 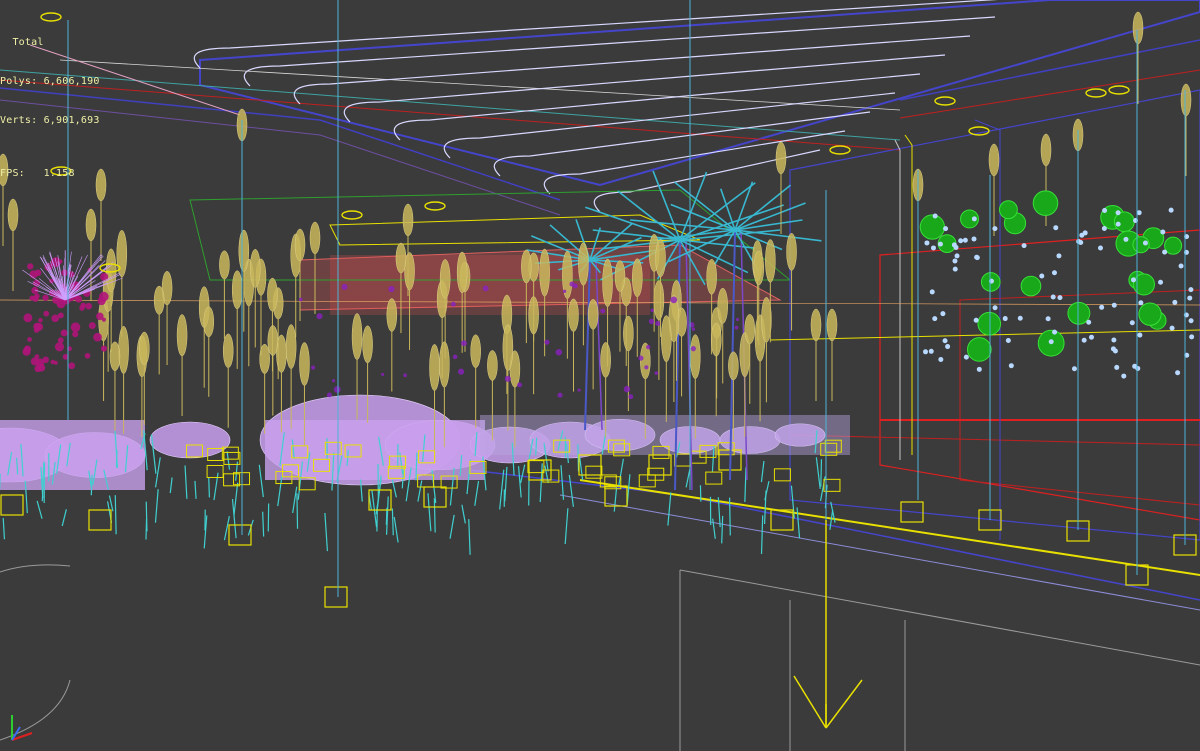 I want to click on chair-seat, so click(x=215, y=471).